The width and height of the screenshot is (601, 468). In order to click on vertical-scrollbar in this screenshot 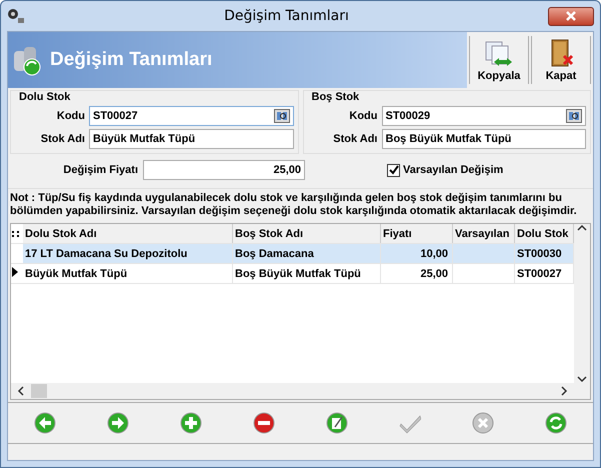, I will do `click(582, 303)`.